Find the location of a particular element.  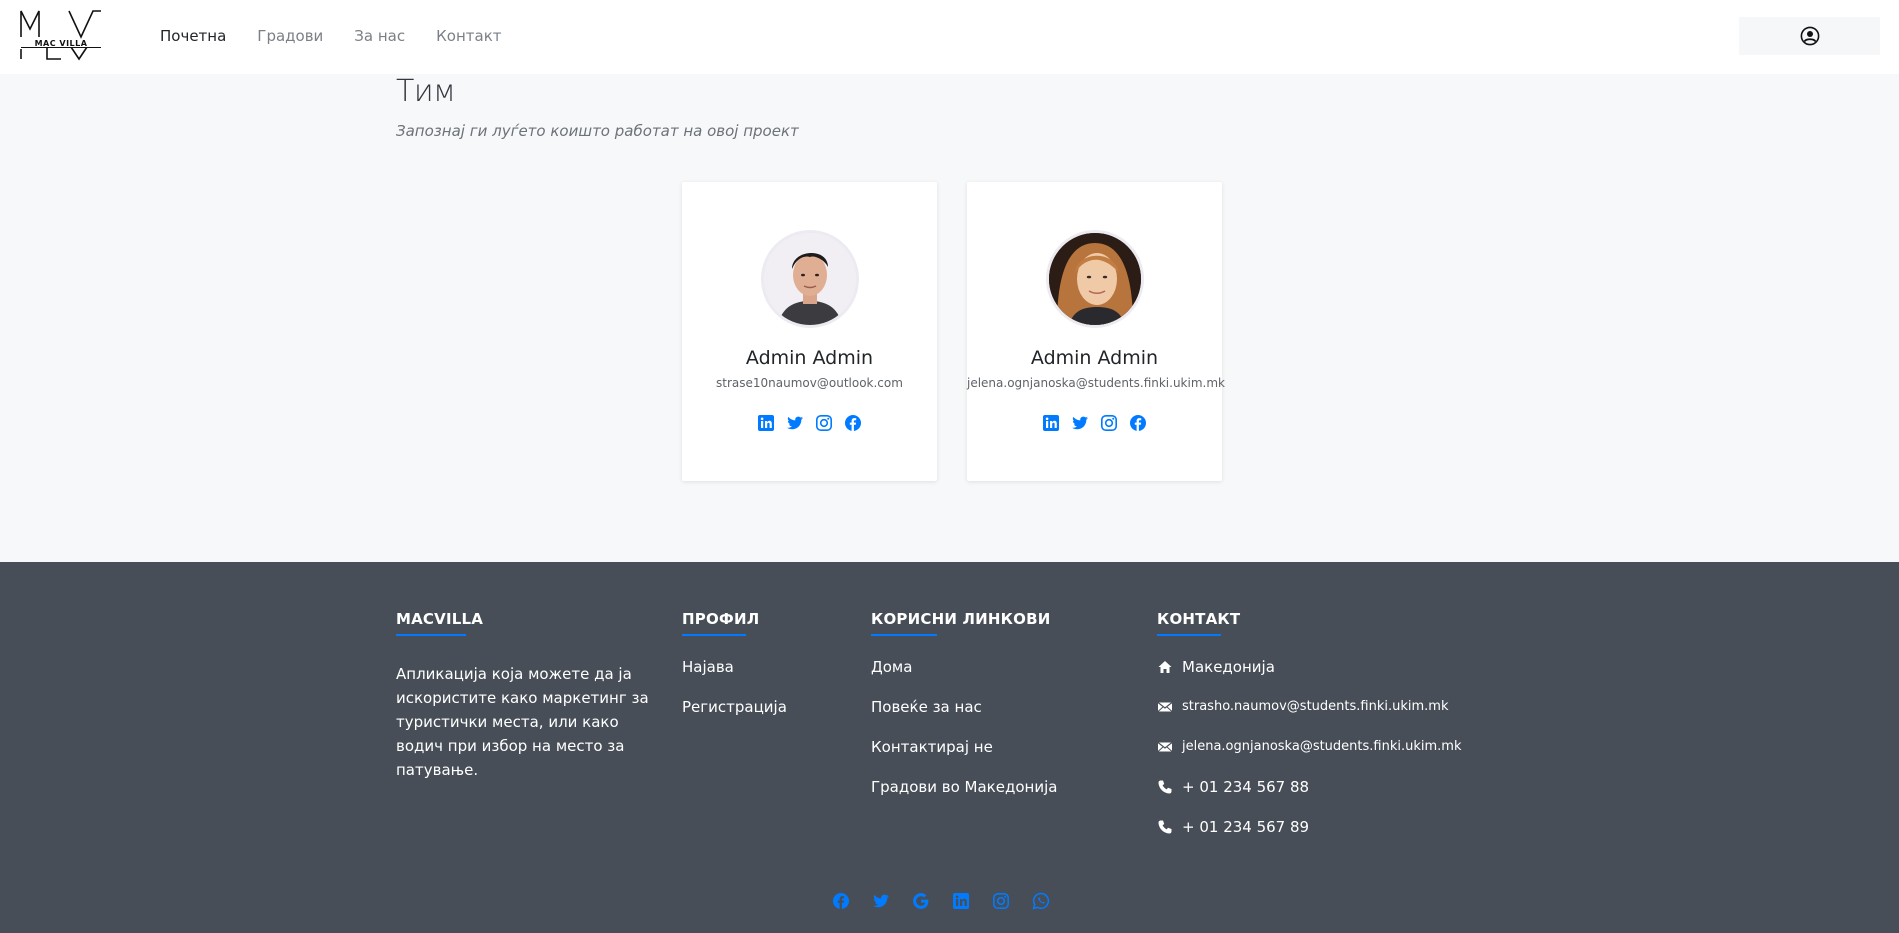

team-member-card: Admin Admin strase10naumov@outlook.com is located at coordinates (809, 331).